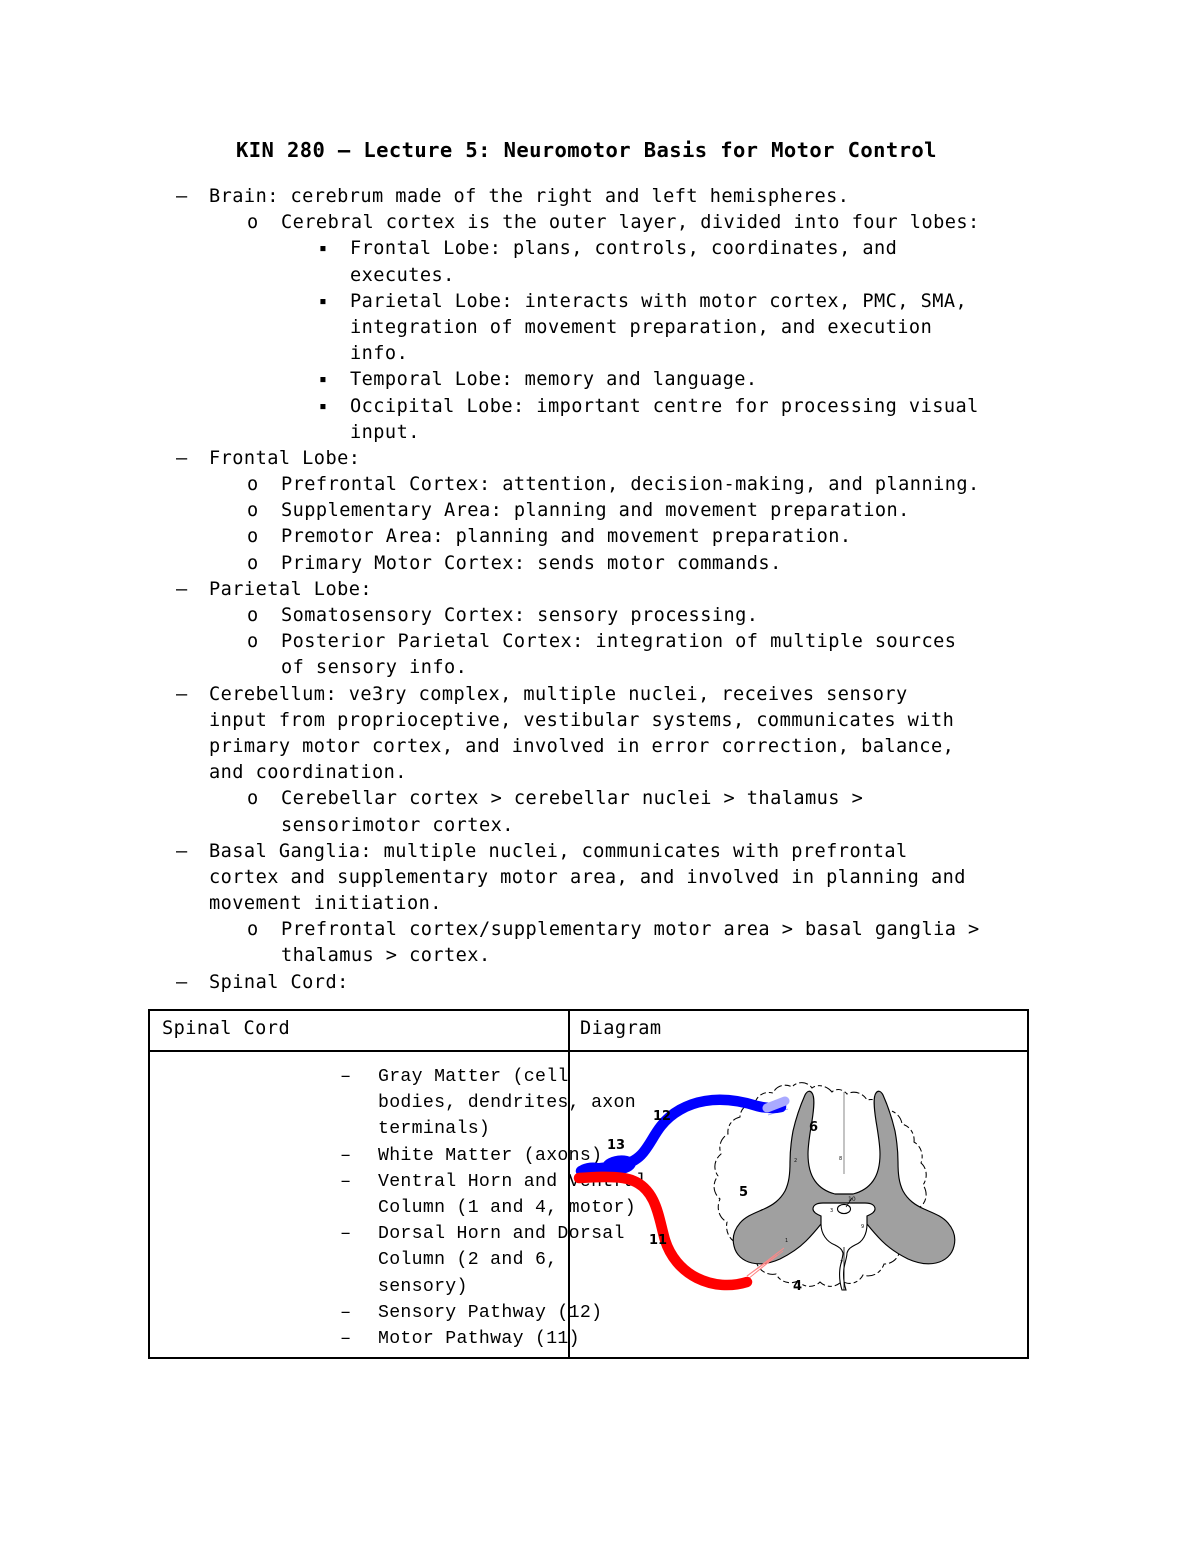 This screenshot has height=1553, width=1200. I want to click on outline-text: movement initiation., so click(325, 904).